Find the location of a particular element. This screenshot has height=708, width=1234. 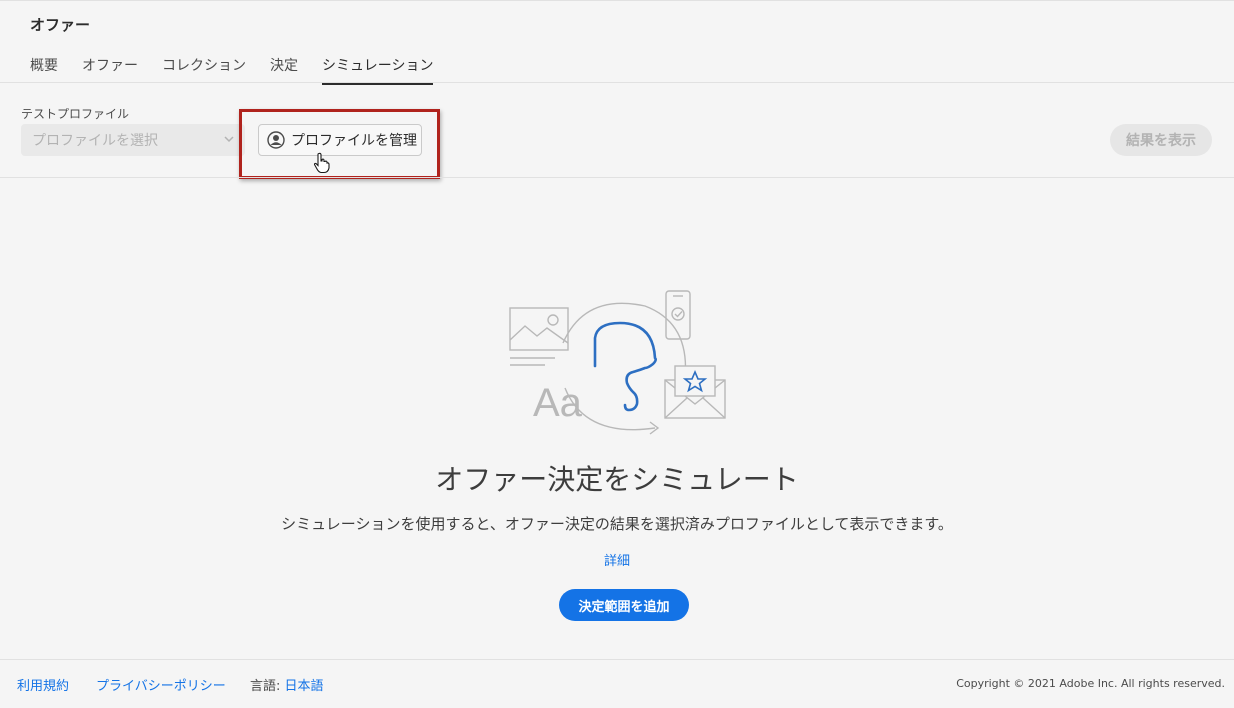

illustration-text: Aa is located at coordinates (558, 403).